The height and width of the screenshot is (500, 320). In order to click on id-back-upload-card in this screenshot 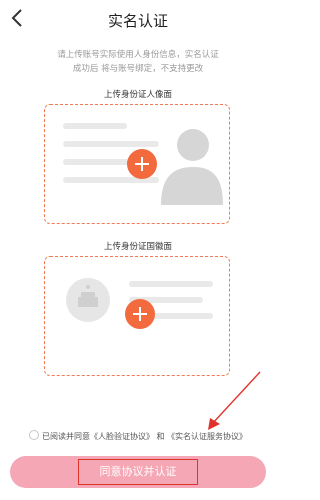, I will do `click(137, 316)`.